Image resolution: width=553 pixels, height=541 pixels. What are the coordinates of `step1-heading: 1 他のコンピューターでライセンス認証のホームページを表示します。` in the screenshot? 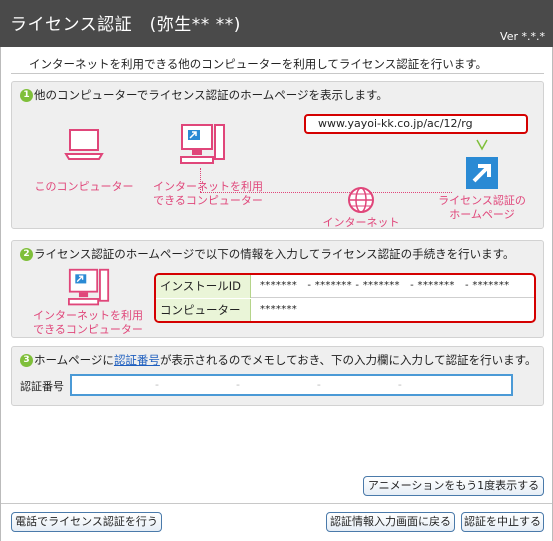 It's located at (204, 95).